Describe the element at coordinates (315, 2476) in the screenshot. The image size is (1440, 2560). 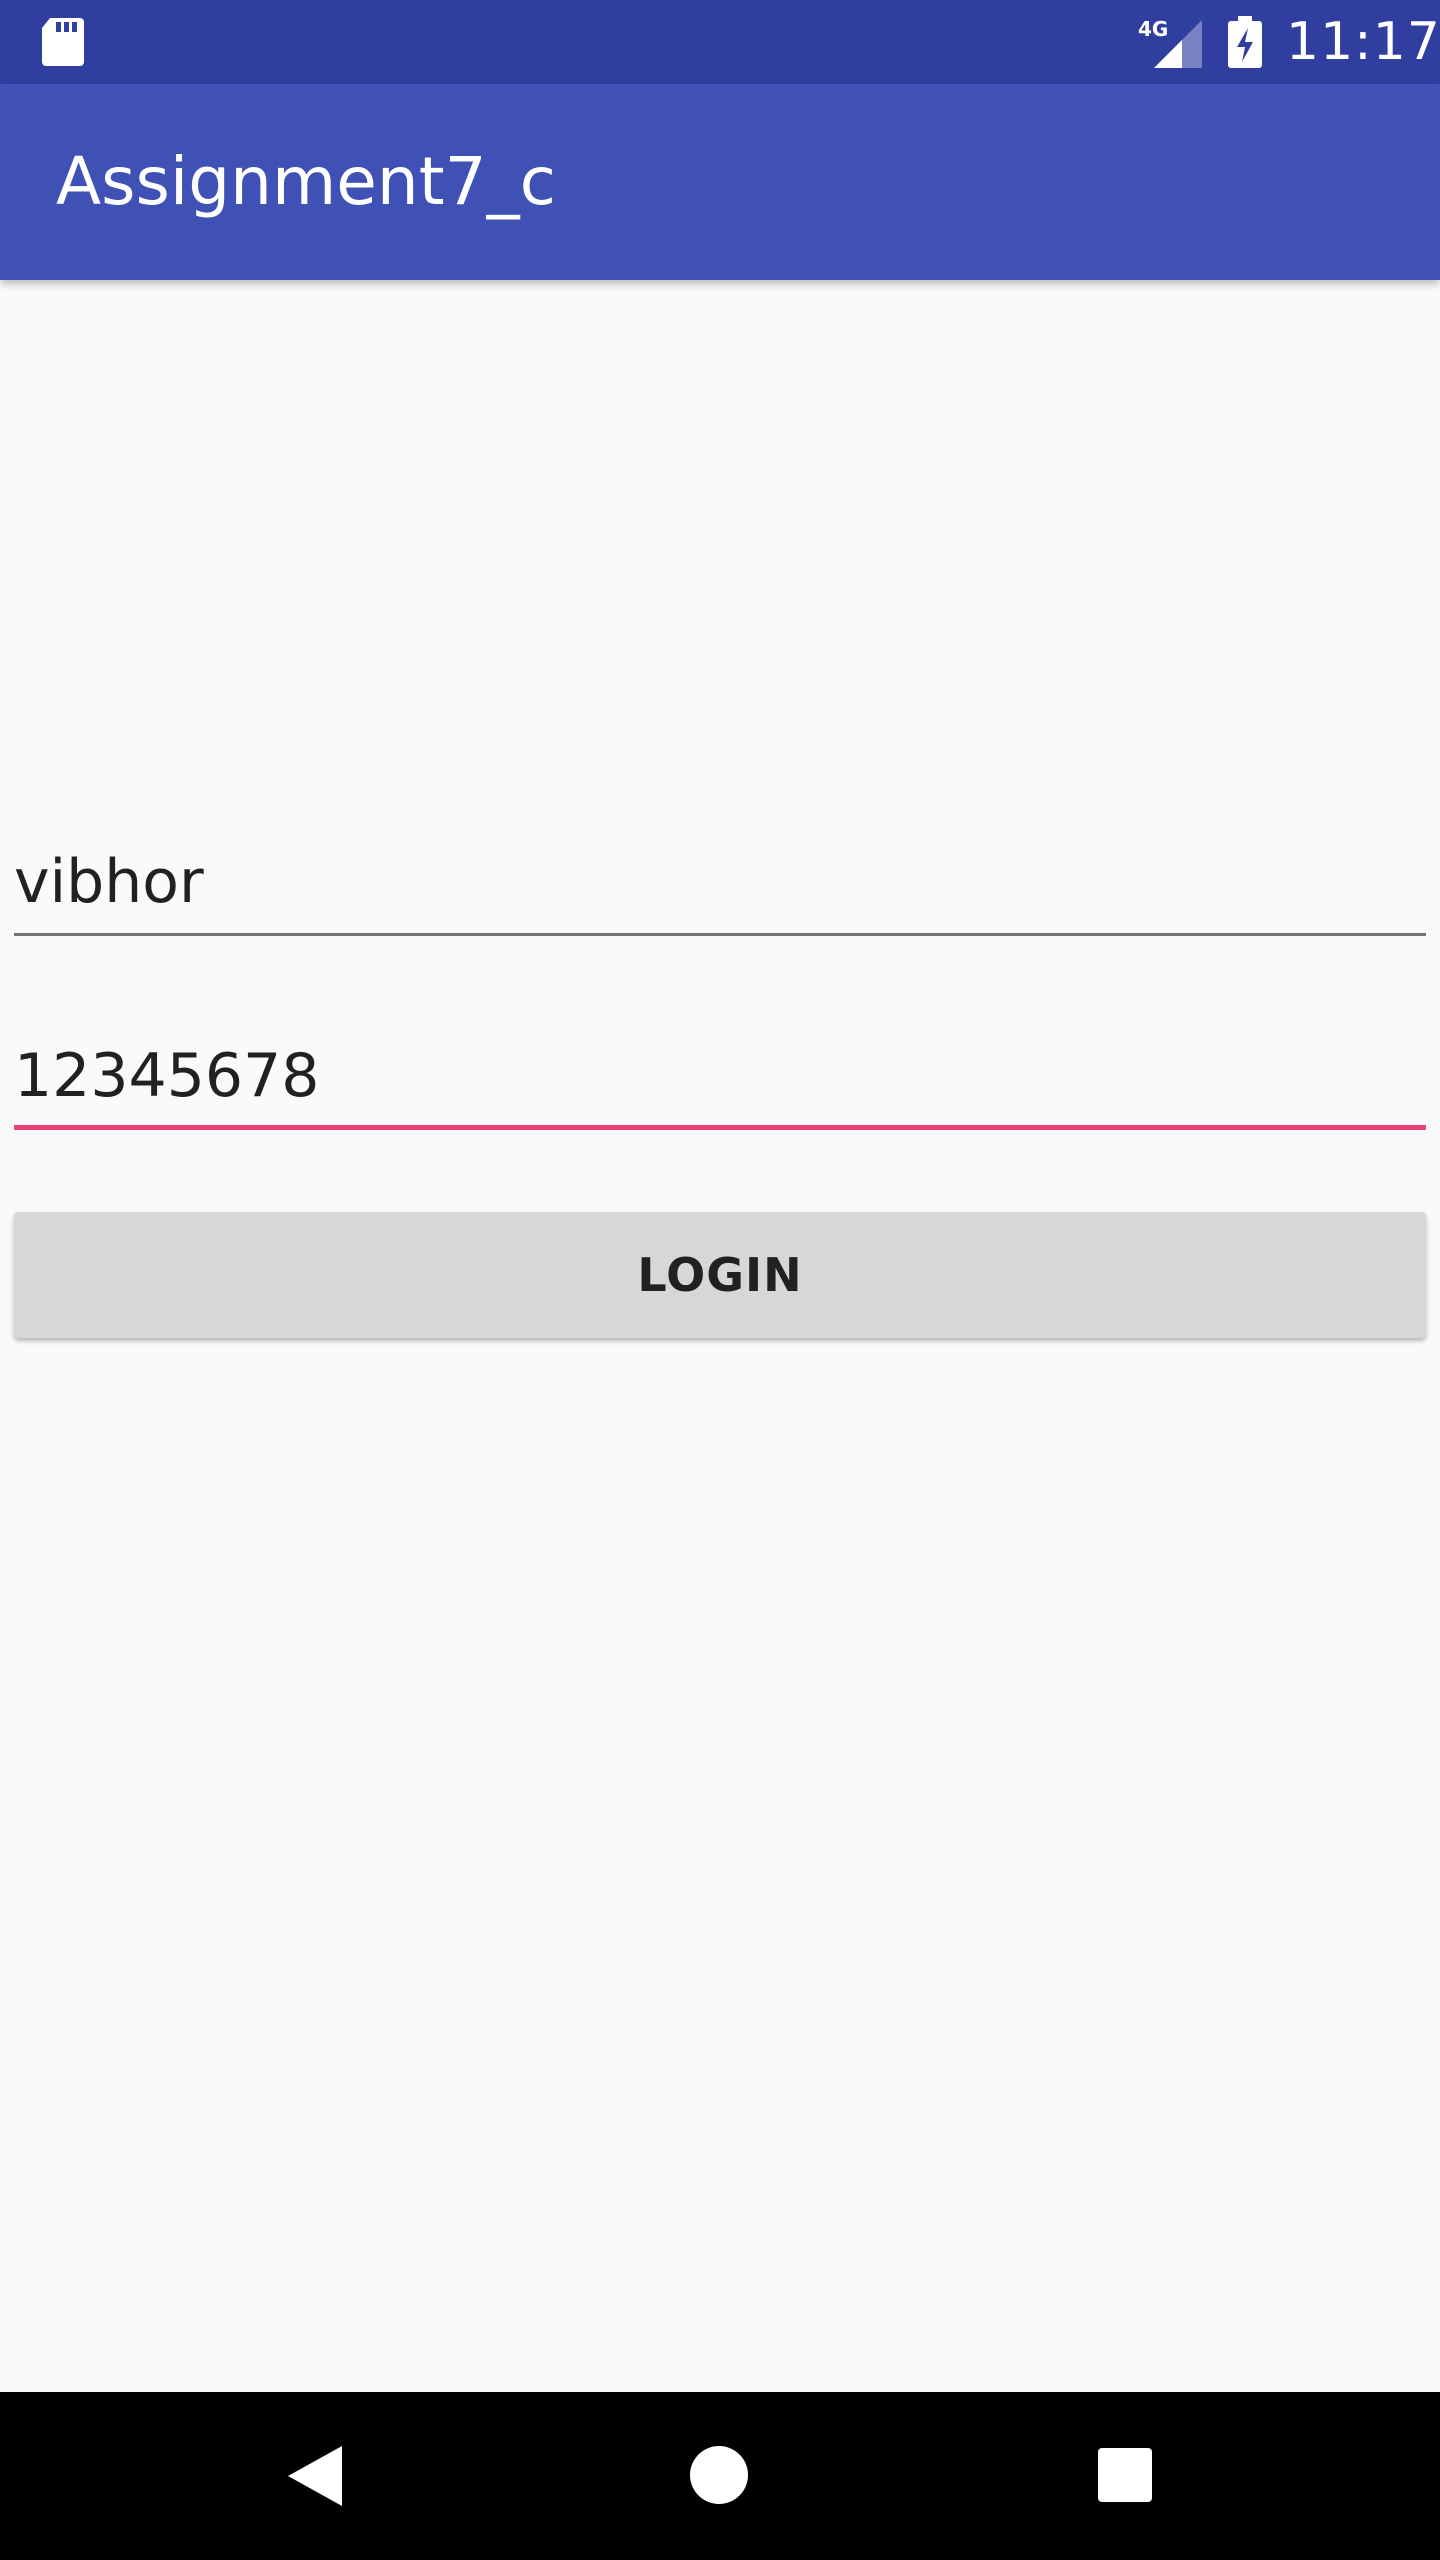
I see `back-icon` at that location.